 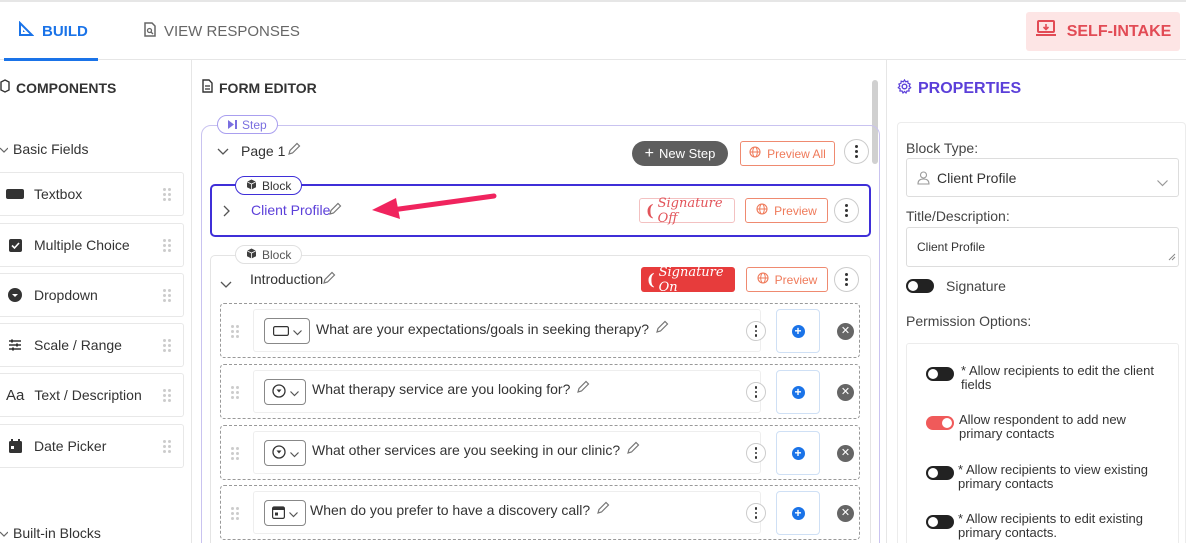 I want to click on block-title: Client Profile, so click(x=291, y=210).